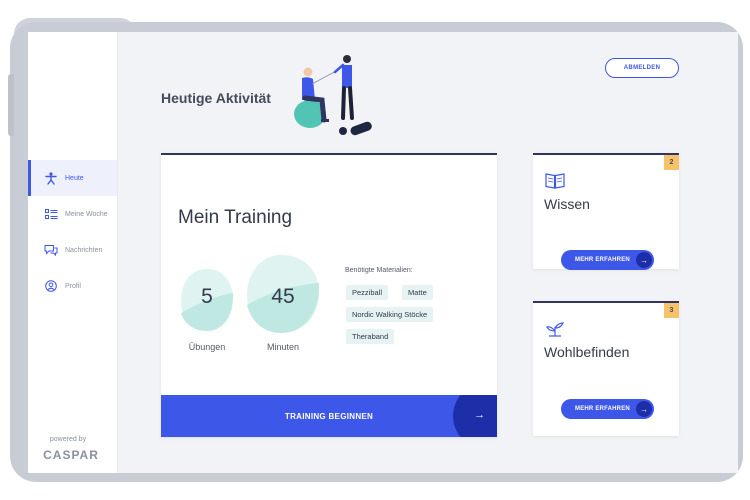 This screenshot has height=500, width=750. What do you see at coordinates (84, 250) in the screenshot?
I see `sidebar-item-label: Nachrichten` at bounding box center [84, 250].